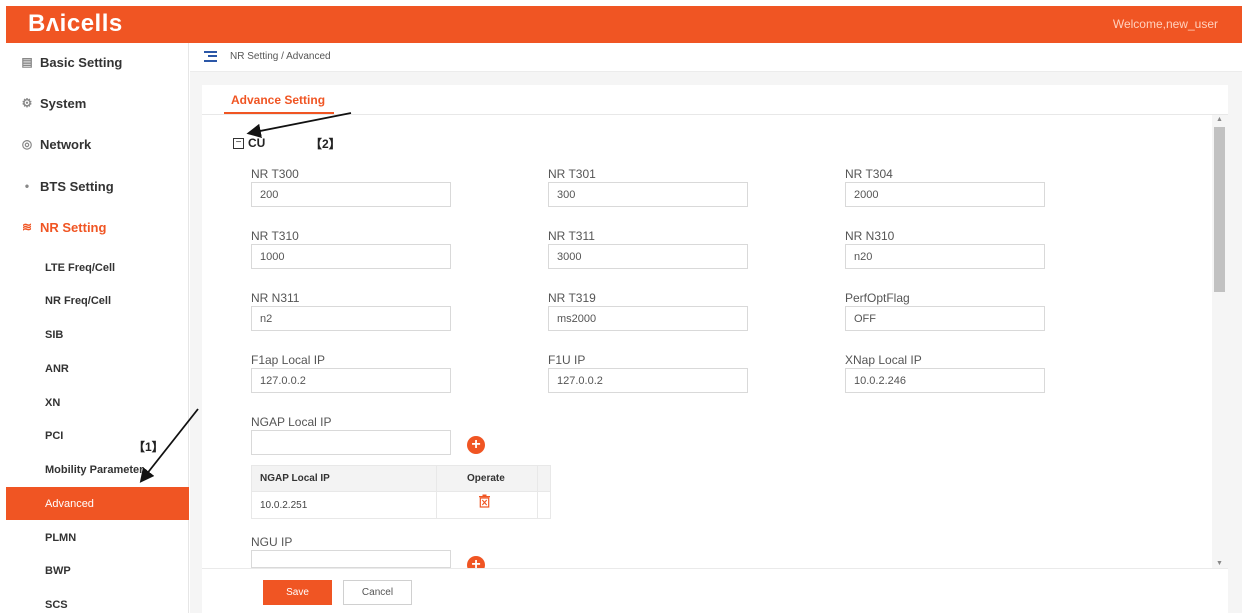  What do you see at coordinates (1165, 24) in the screenshot?
I see `welcome-user: Welcome,new_user` at bounding box center [1165, 24].